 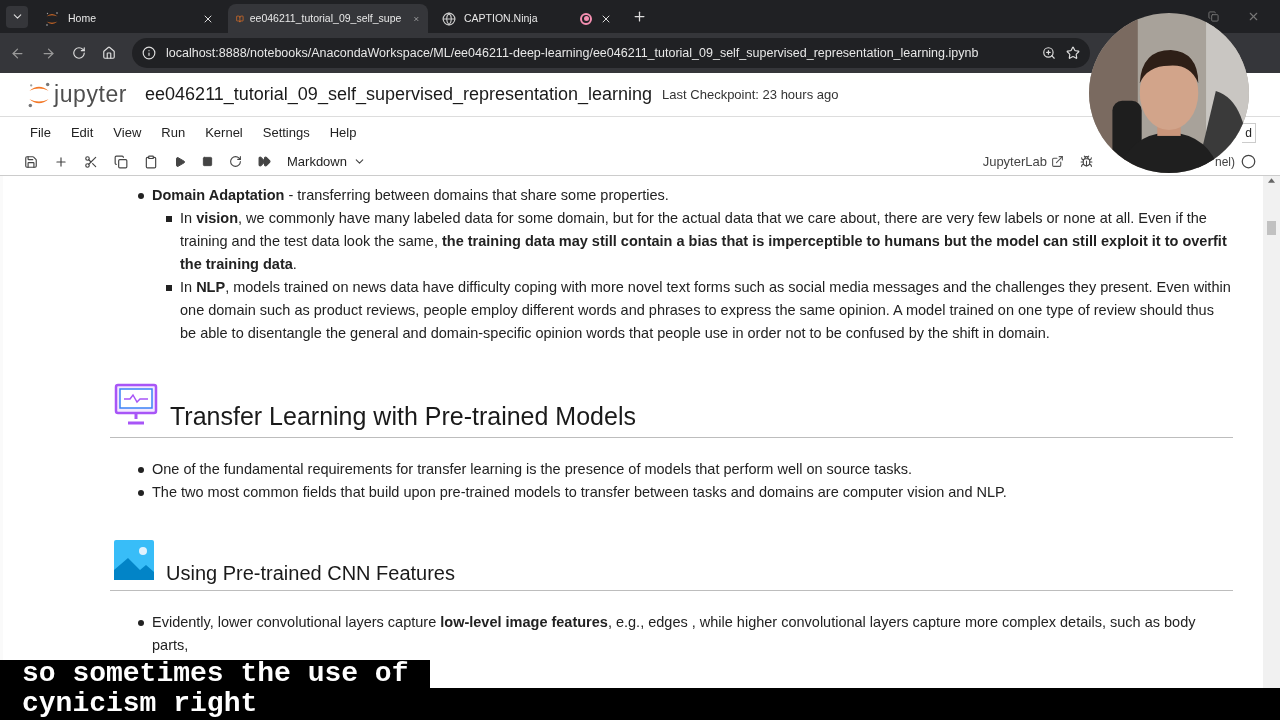 I want to click on cell-type-dropdown: Markdown, so click(x=326, y=161).